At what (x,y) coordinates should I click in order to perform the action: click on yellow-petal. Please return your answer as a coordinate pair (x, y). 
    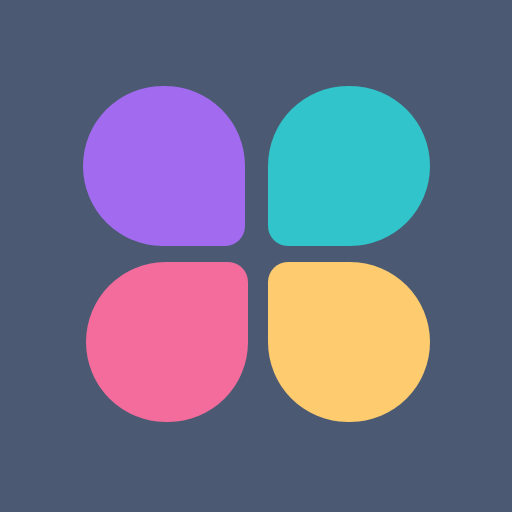
    Looking at the image, I should click on (349, 342).